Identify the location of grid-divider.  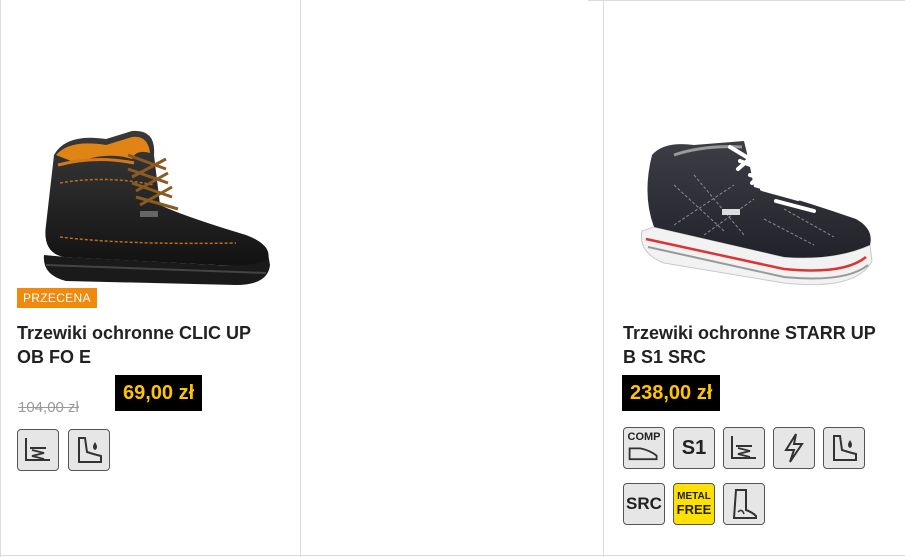
(300, 278).